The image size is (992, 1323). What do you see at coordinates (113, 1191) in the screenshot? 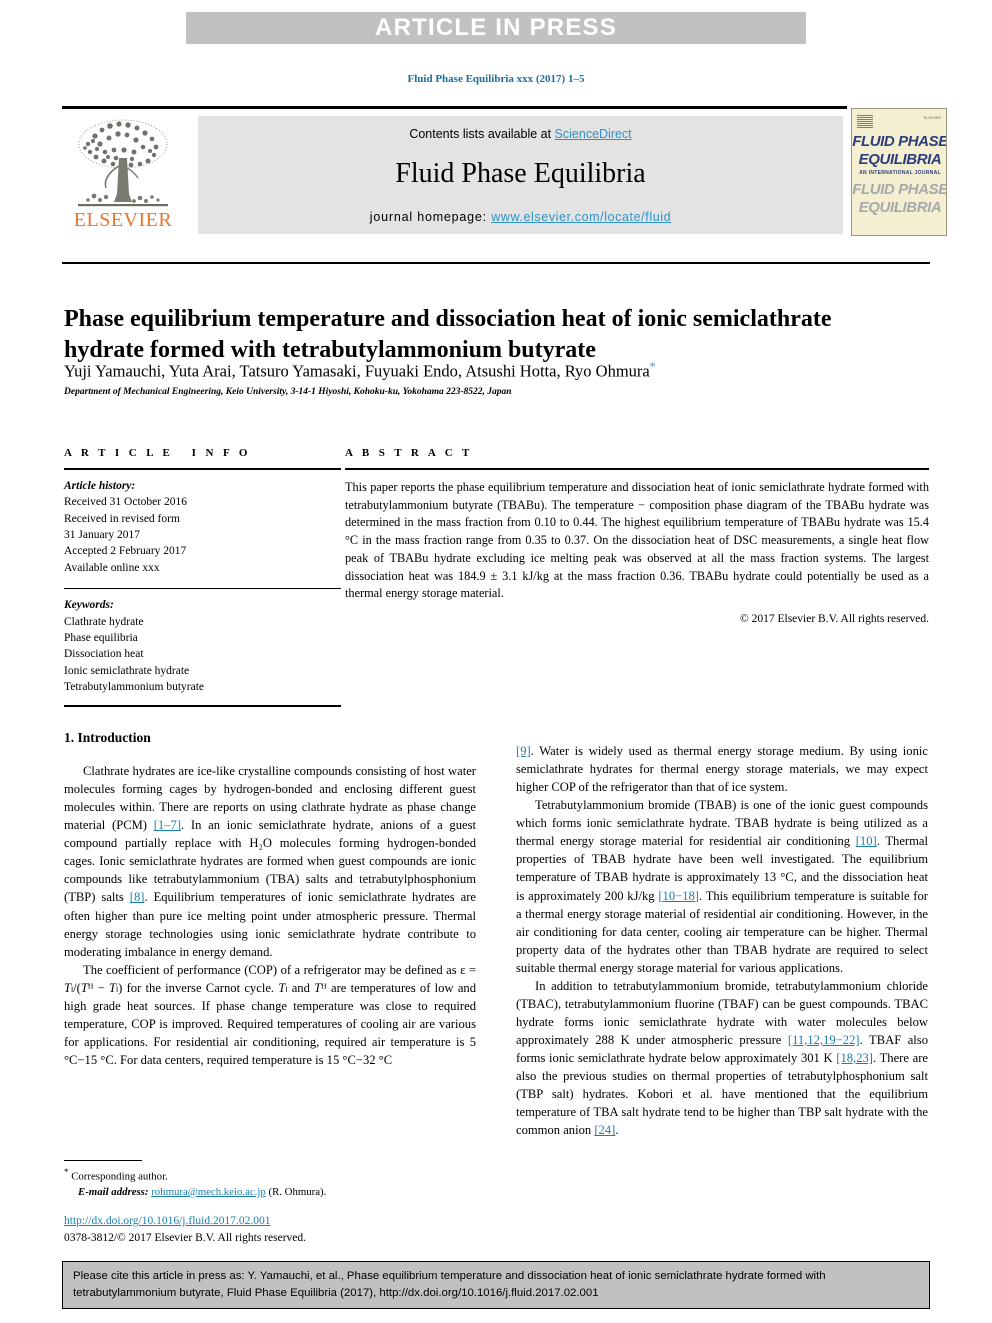
I see `email-label: E-mail address:` at bounding box center [113, 1191].